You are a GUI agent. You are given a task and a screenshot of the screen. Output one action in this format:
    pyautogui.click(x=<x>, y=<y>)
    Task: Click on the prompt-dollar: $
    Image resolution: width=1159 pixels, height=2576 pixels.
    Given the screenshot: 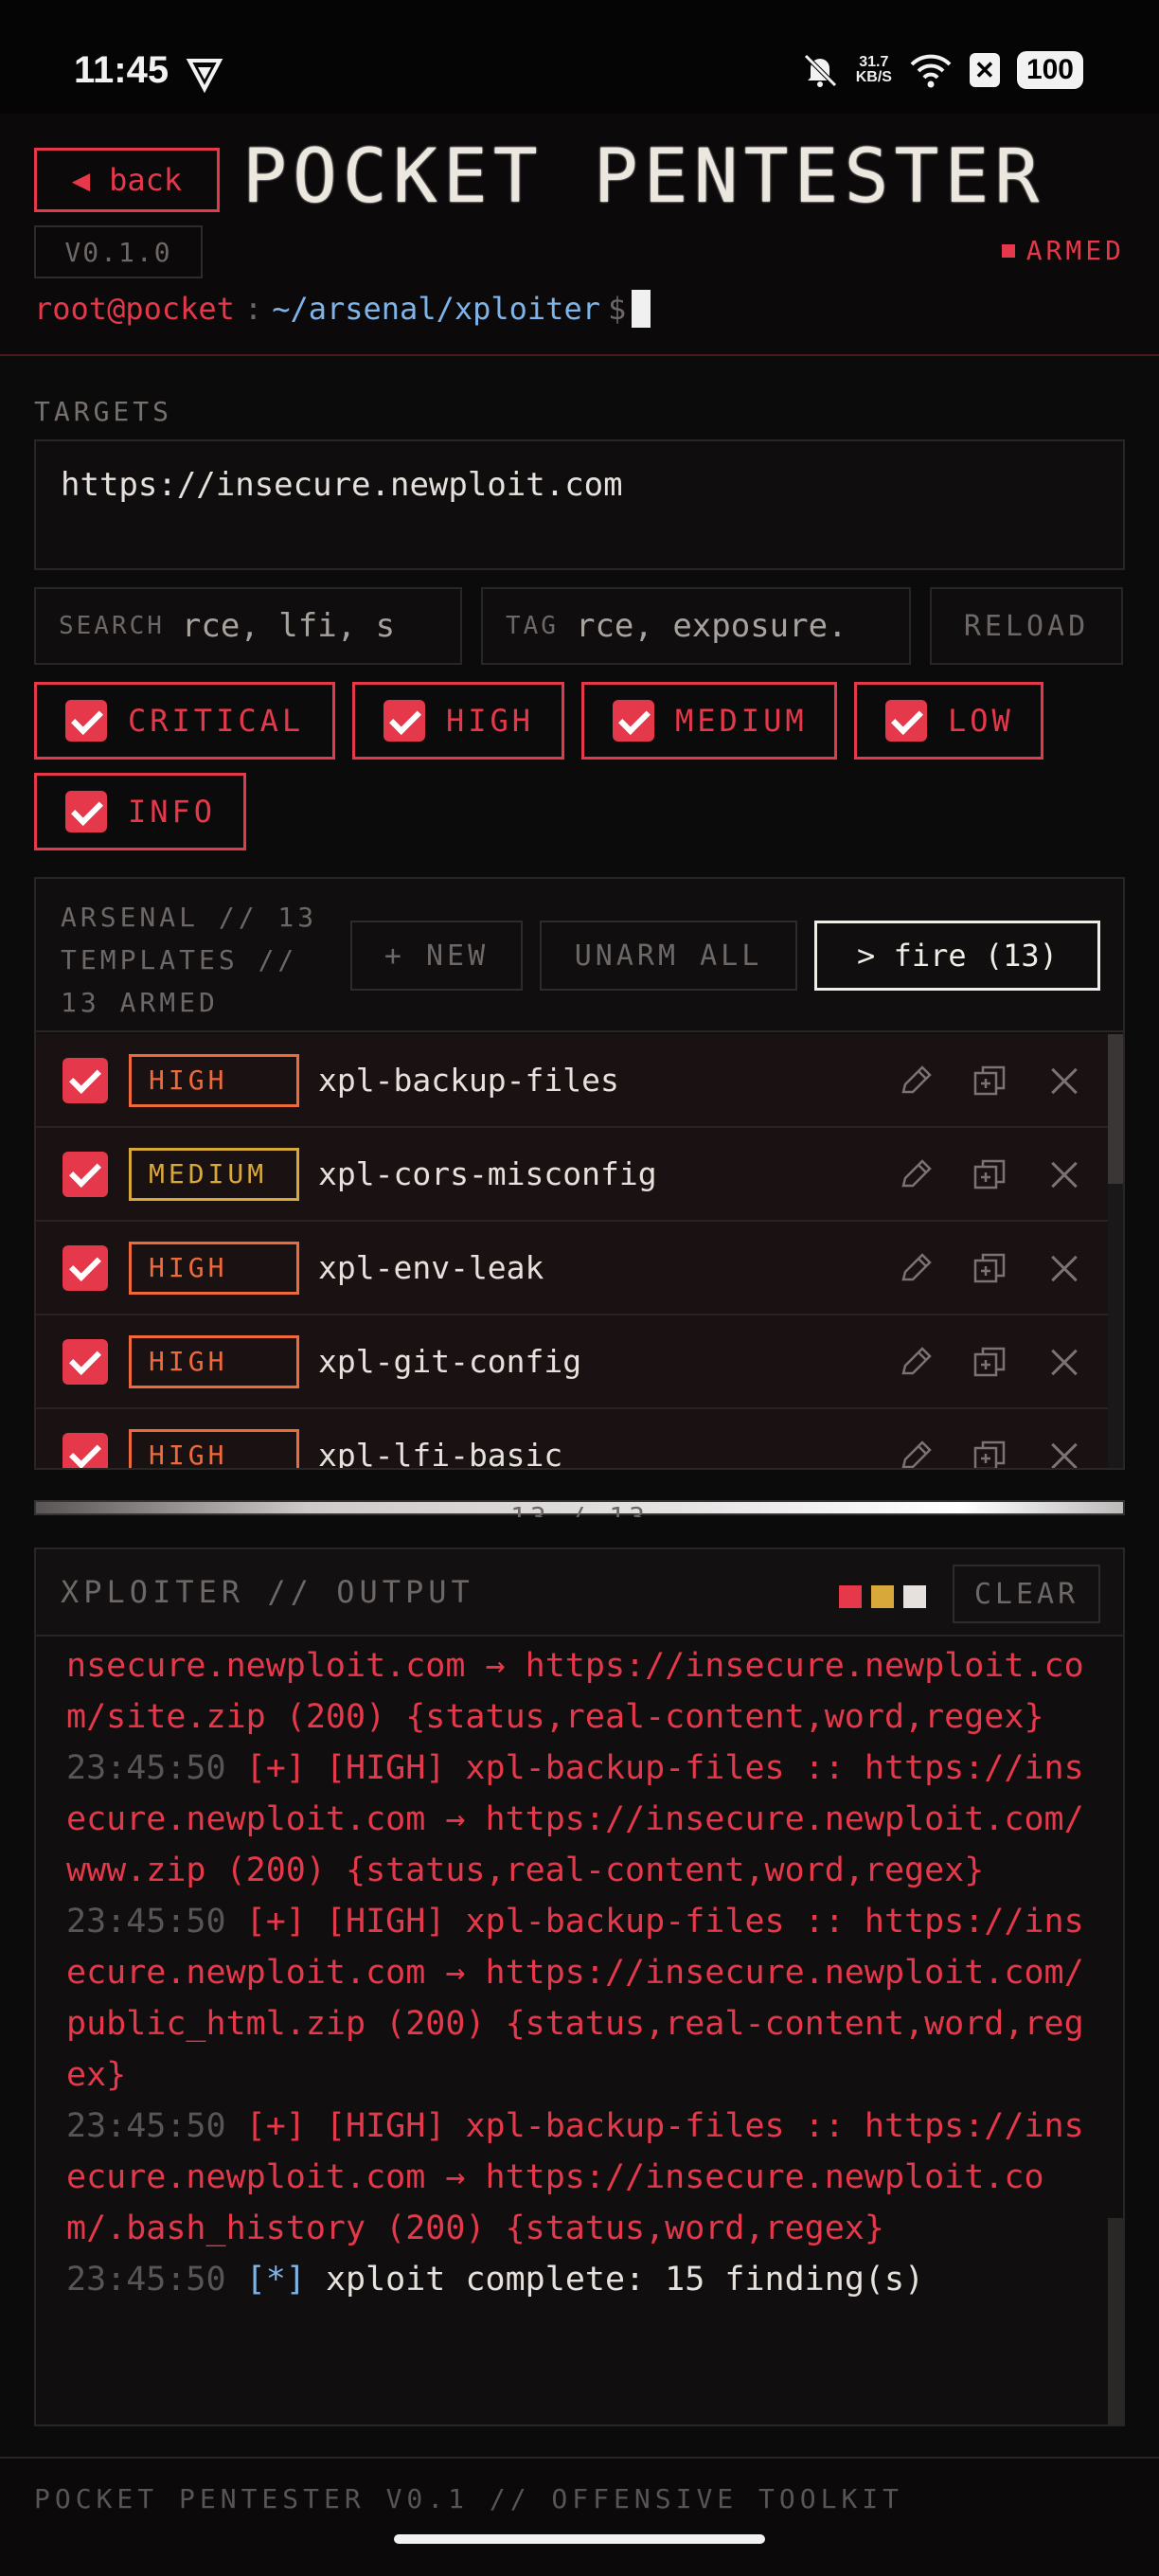 What is the action you would take?
    pyautogui.click(x=617, y=309)
    